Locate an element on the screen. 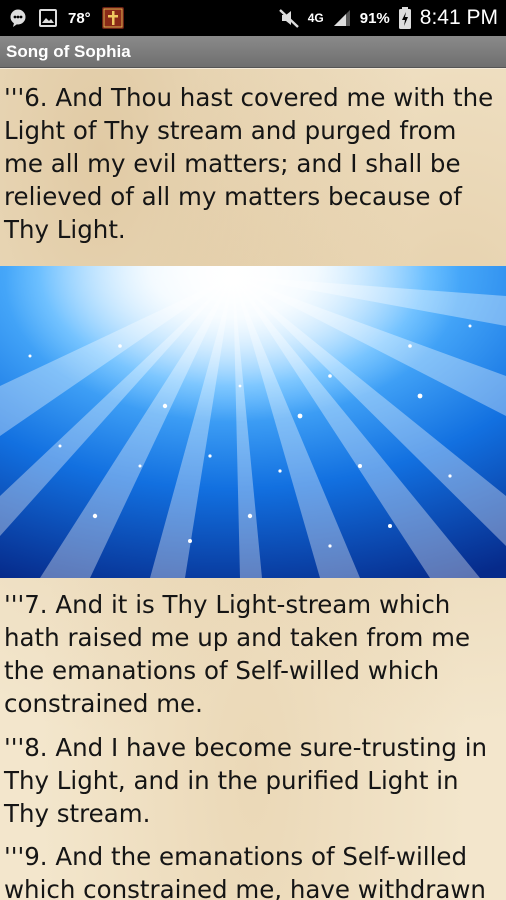 The height and width of the screenshot is (900, 506). app-title: Song of Sophia is located at coordinates (68, 51).